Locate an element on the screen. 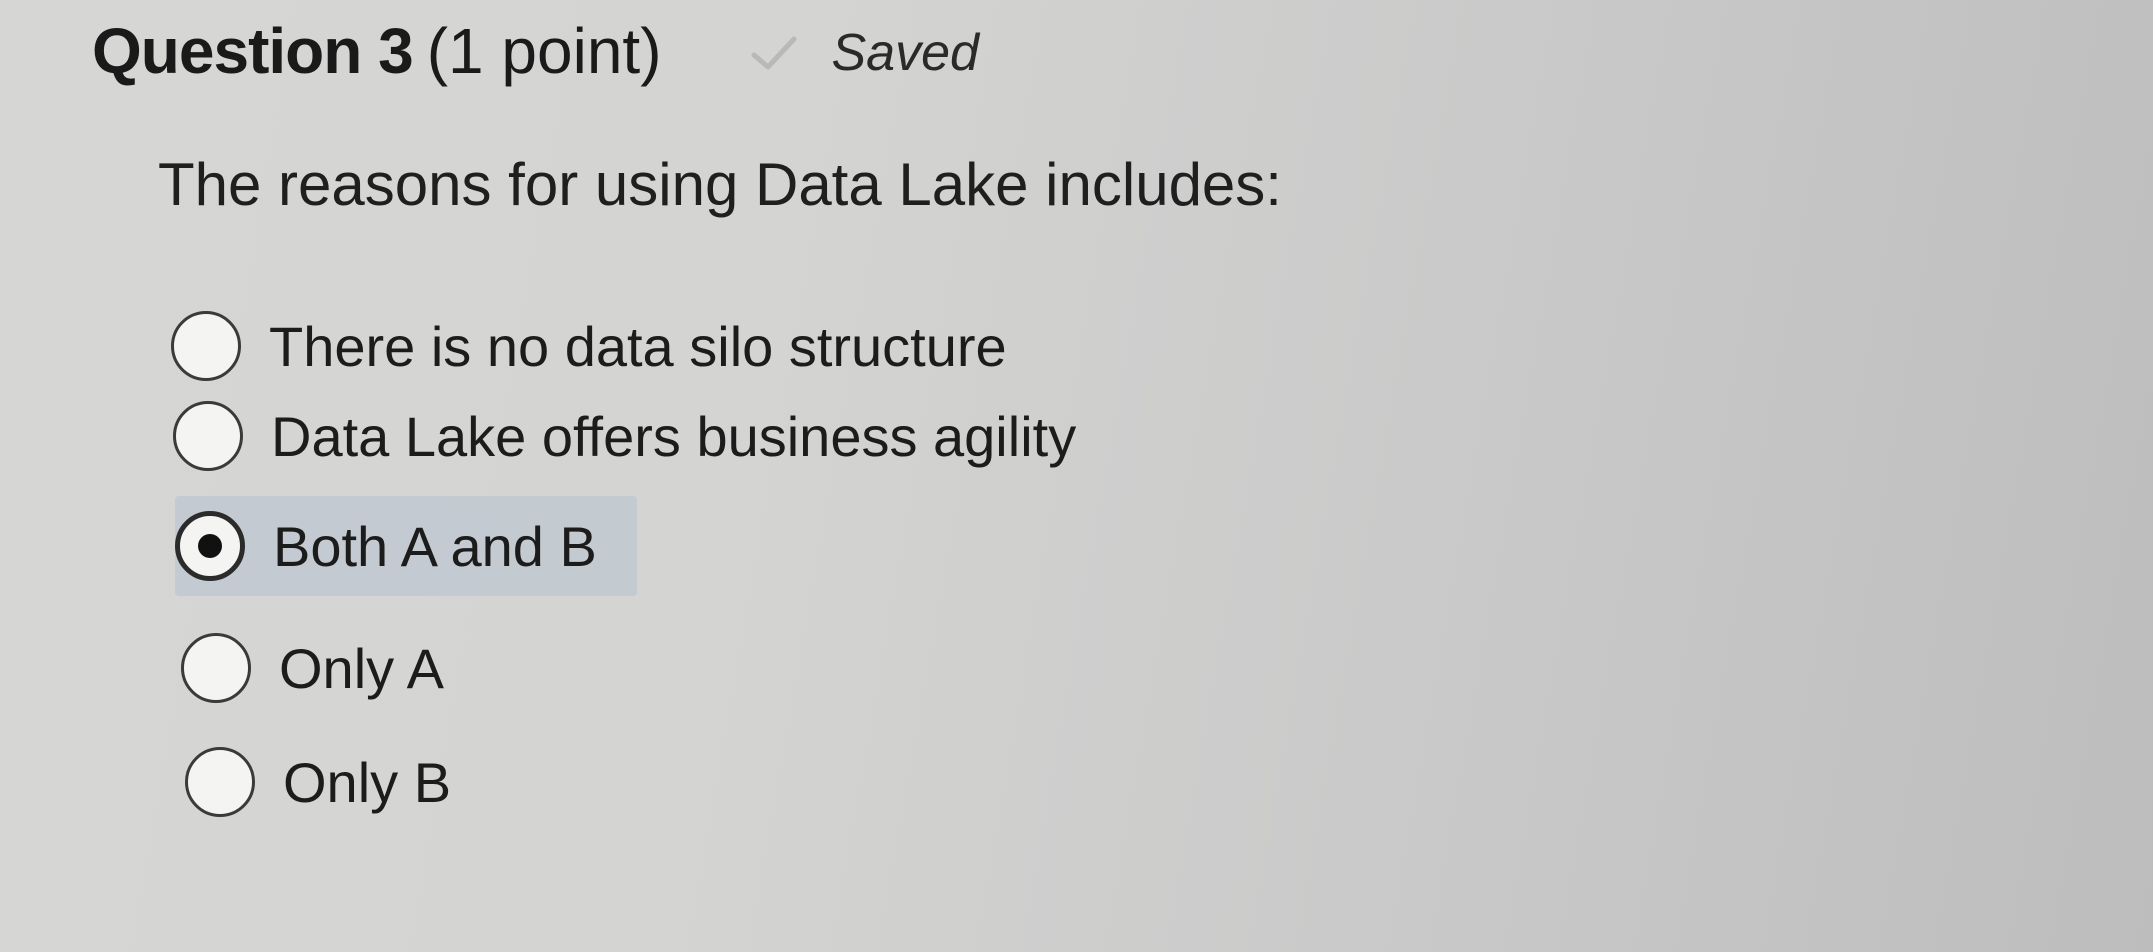 The image size is (2153, 952). question-header: Question 3 (1 point) Saved is located at coordinates (535, 51).